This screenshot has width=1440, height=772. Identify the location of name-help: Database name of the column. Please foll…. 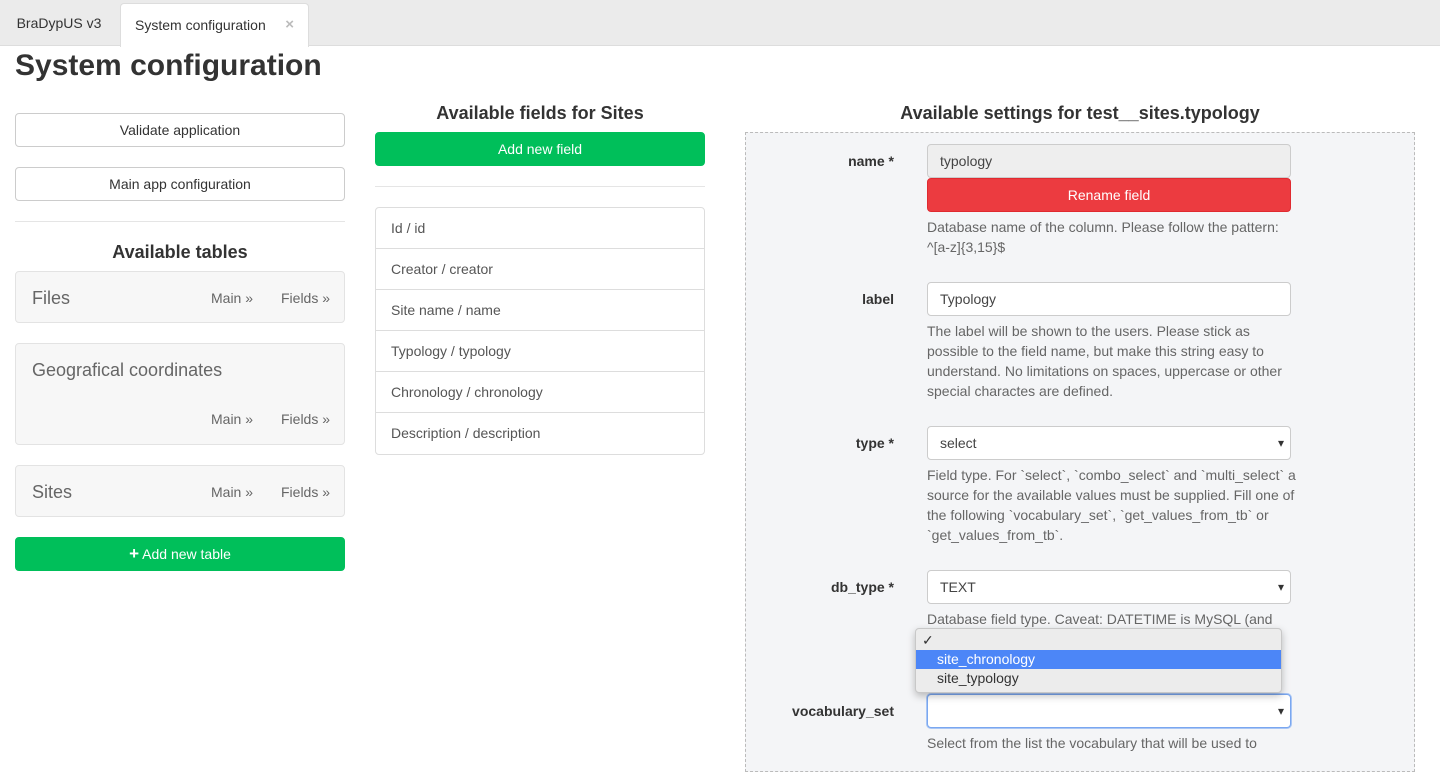
(1103, 237).